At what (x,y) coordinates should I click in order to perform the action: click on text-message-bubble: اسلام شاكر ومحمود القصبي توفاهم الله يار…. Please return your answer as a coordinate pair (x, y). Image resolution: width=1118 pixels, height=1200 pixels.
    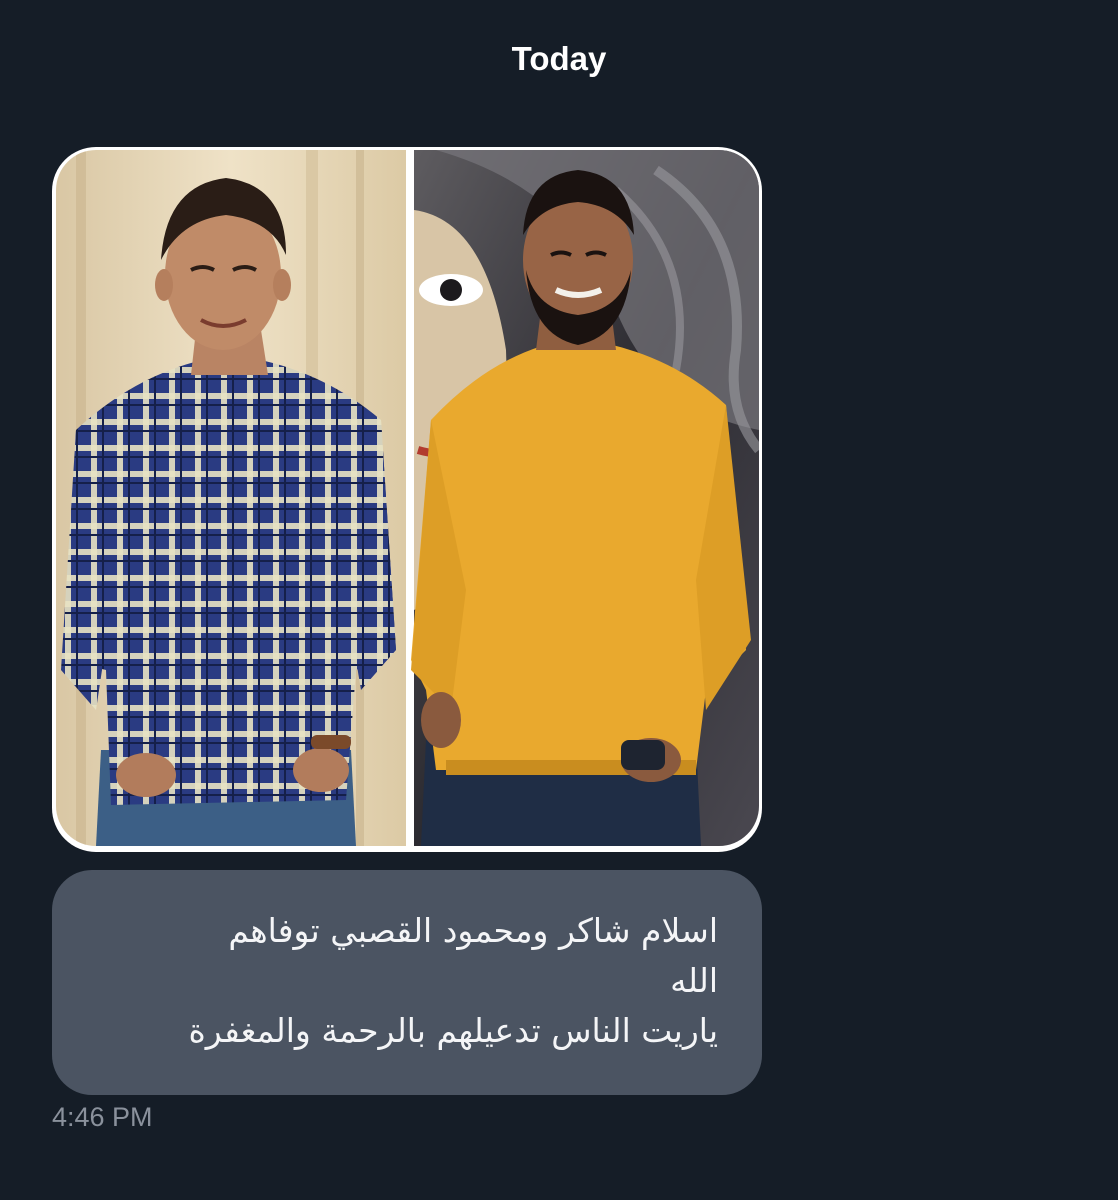
    Looking at the image, I should click on (407, 982).